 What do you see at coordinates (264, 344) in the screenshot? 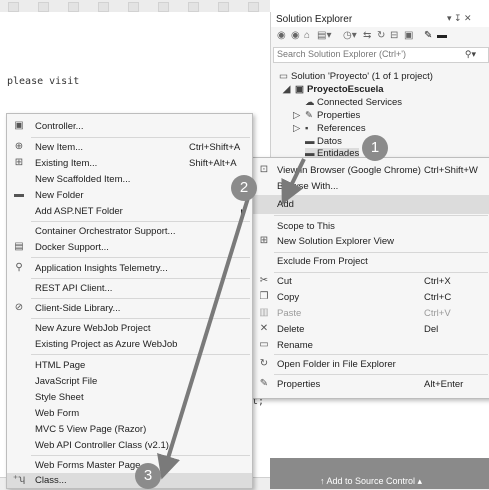
I see `rename-icon: ▭` at bounding box center [264, 344].